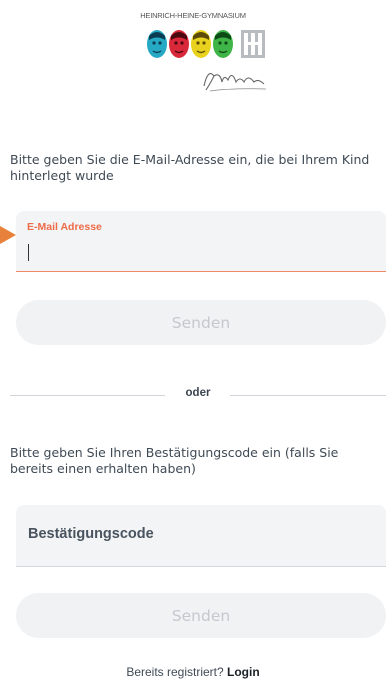 This screenshot has width=386, height=692. What do you see at coordinates (201, 536) in the screenshot?
I see `confirmation-code-field: Bestätigungscode` at bounding box center [201, 536].